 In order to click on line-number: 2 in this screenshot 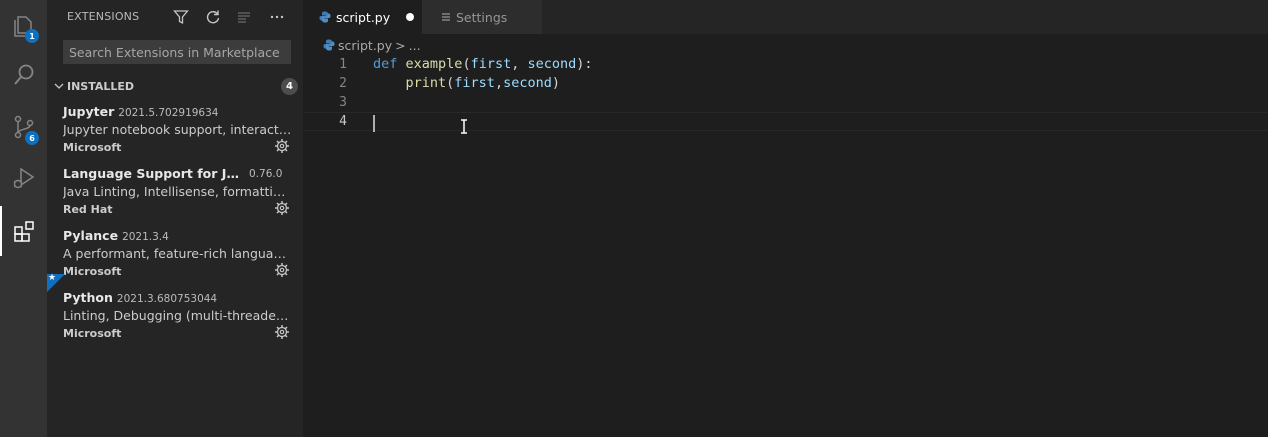, I will do `click(343, 83)`.